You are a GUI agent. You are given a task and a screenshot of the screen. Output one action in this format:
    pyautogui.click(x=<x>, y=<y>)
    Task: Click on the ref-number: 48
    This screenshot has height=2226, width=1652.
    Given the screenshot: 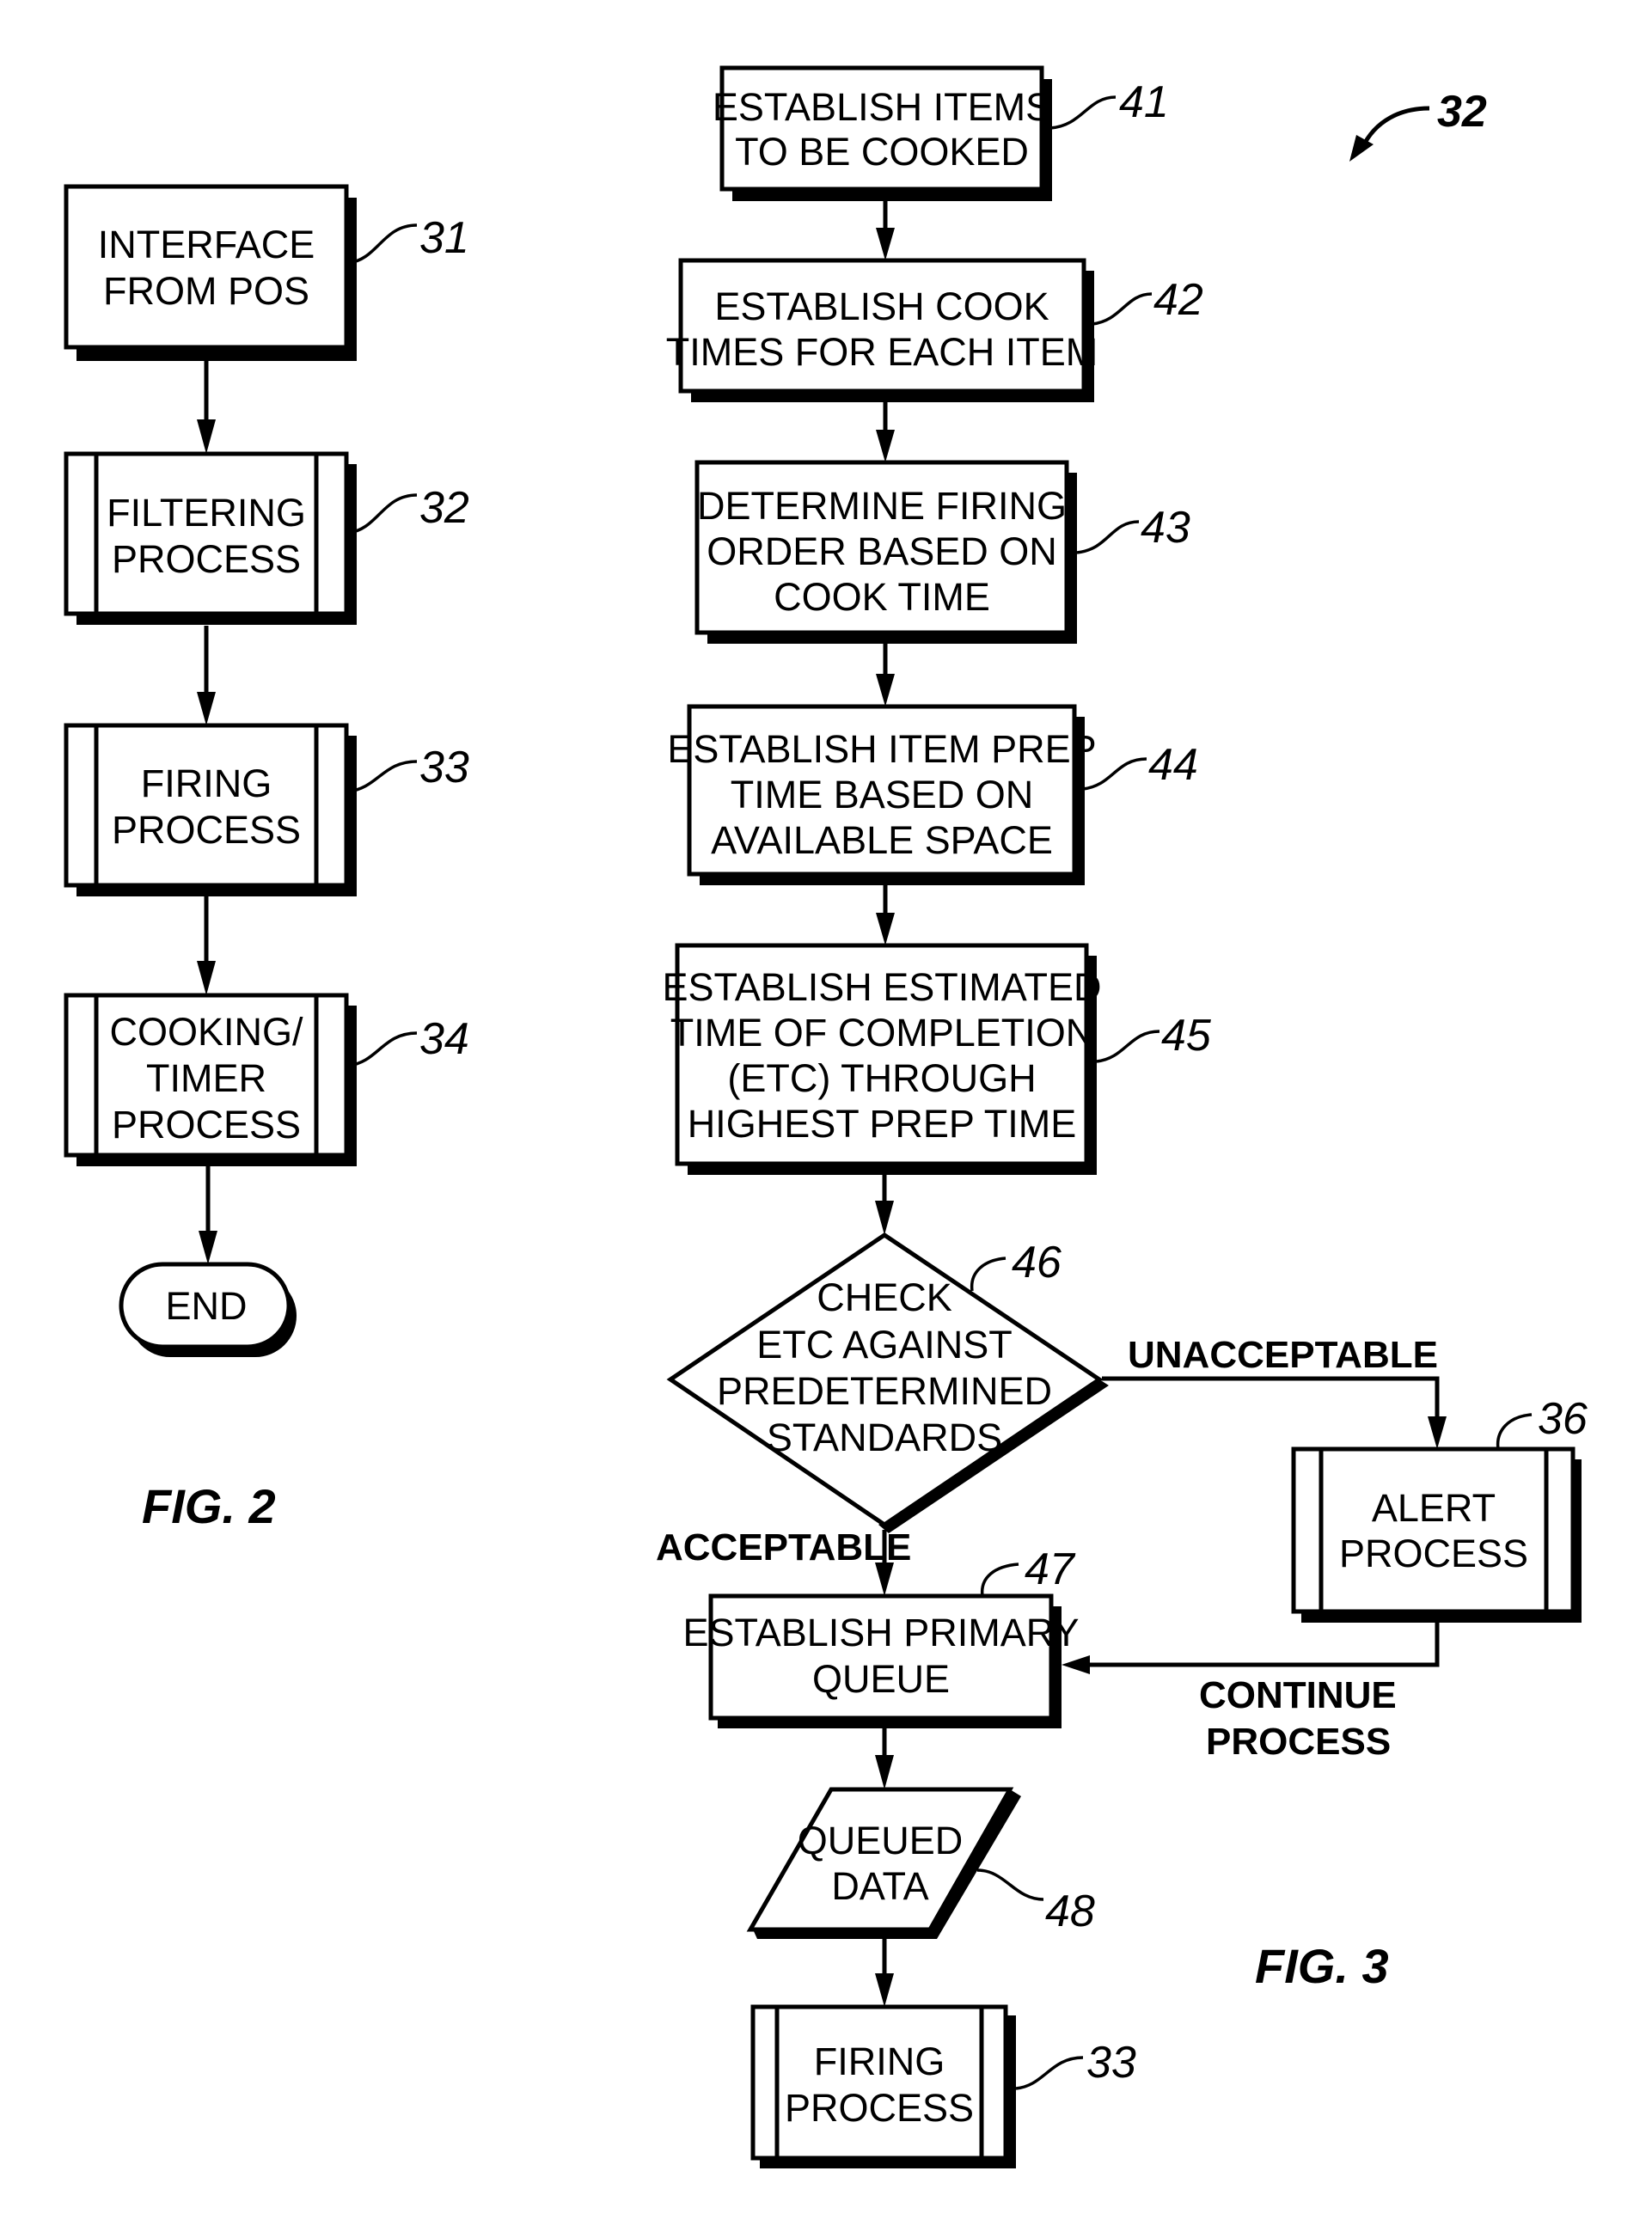 What is the action you would take?
    pyautogui.click(x=1070, y=1912)
    